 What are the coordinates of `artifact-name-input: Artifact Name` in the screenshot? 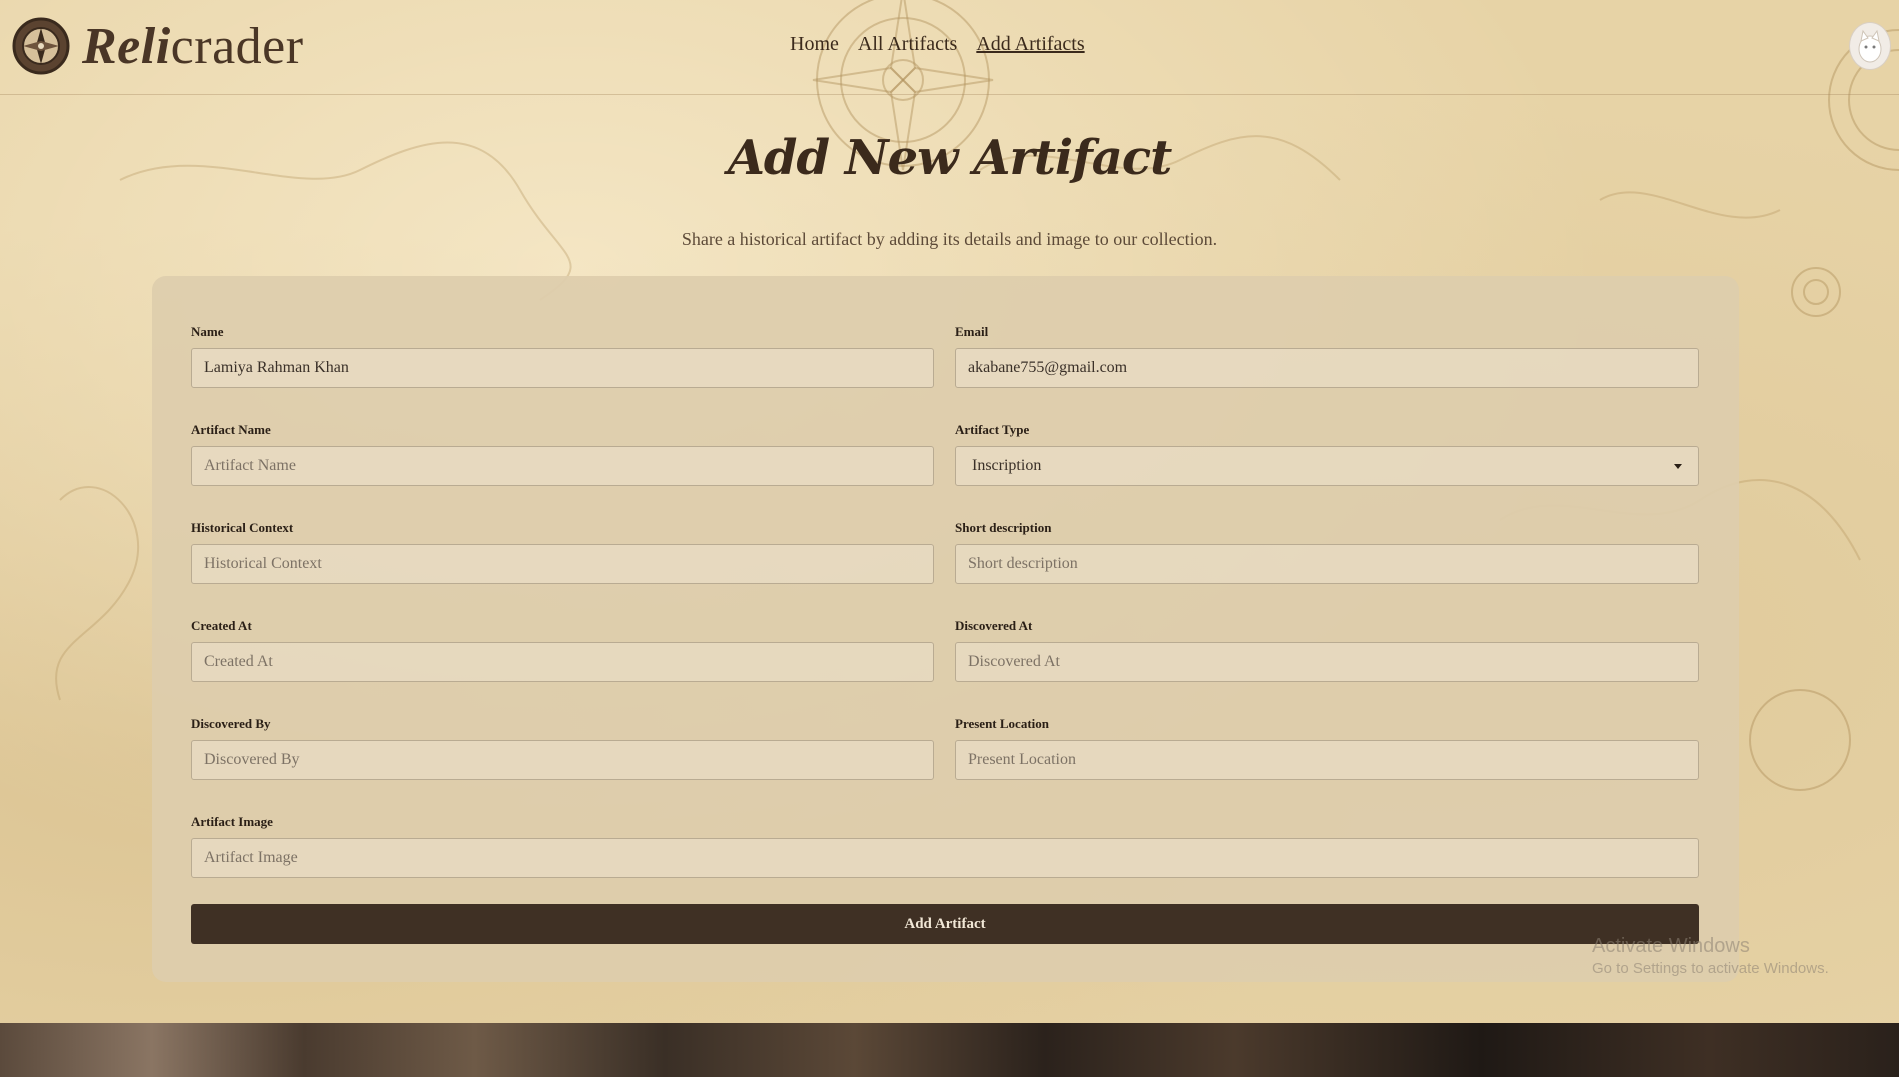 It's located at (562, 466).